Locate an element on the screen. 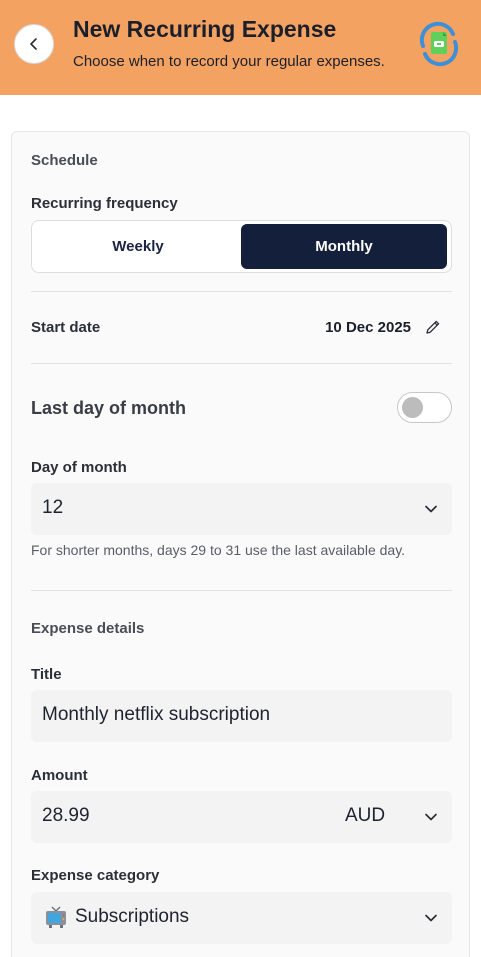 This screenshot has height=957, width=481. last-day-of-month-label: Last day of month is located at coordinates (109, 408).